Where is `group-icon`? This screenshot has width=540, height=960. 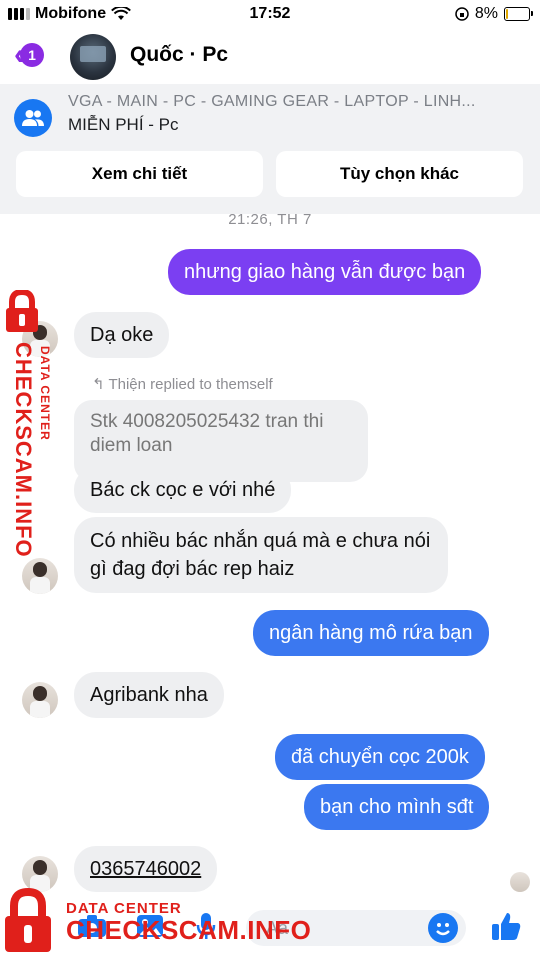 group-icon is located at coordinates (33, 118).